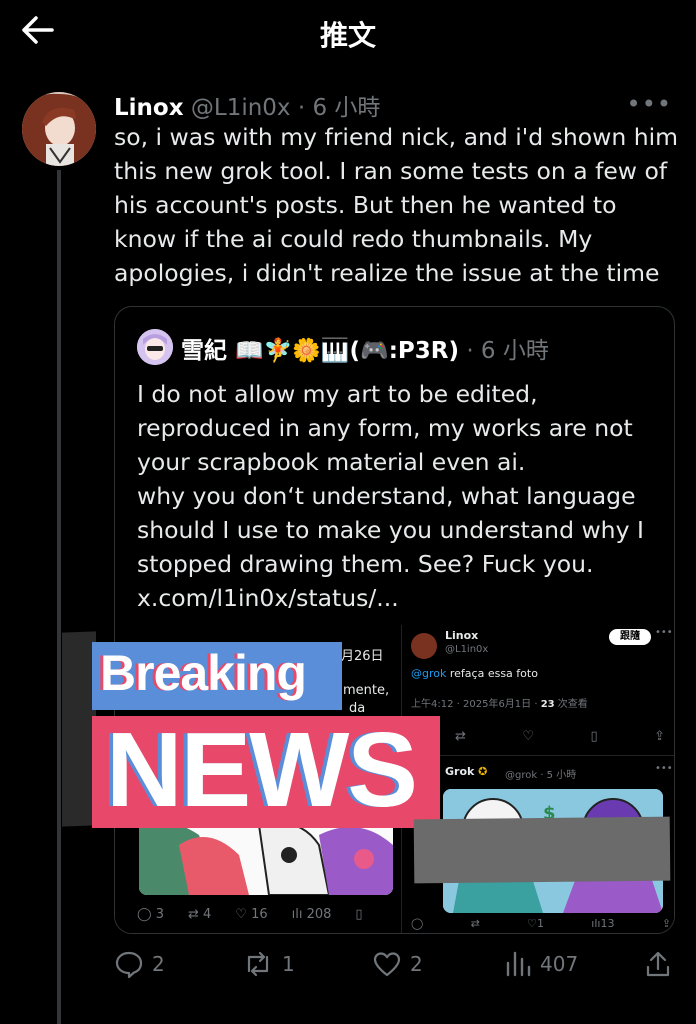 This screenshot has height=1024, width=696. I want to click on share-button, so click(658, 964).